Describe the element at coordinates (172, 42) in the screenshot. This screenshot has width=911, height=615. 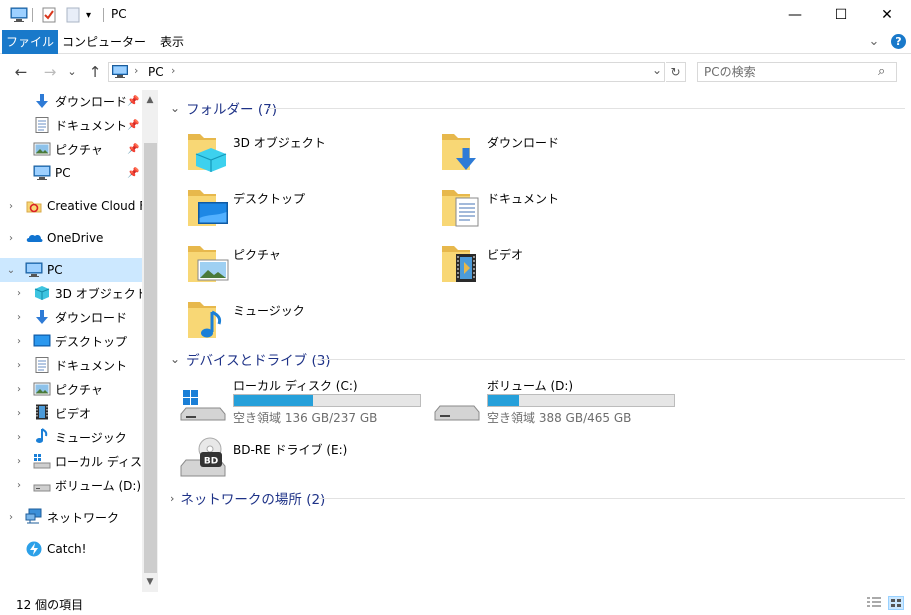
I see `tab-view: 表示` at that location.